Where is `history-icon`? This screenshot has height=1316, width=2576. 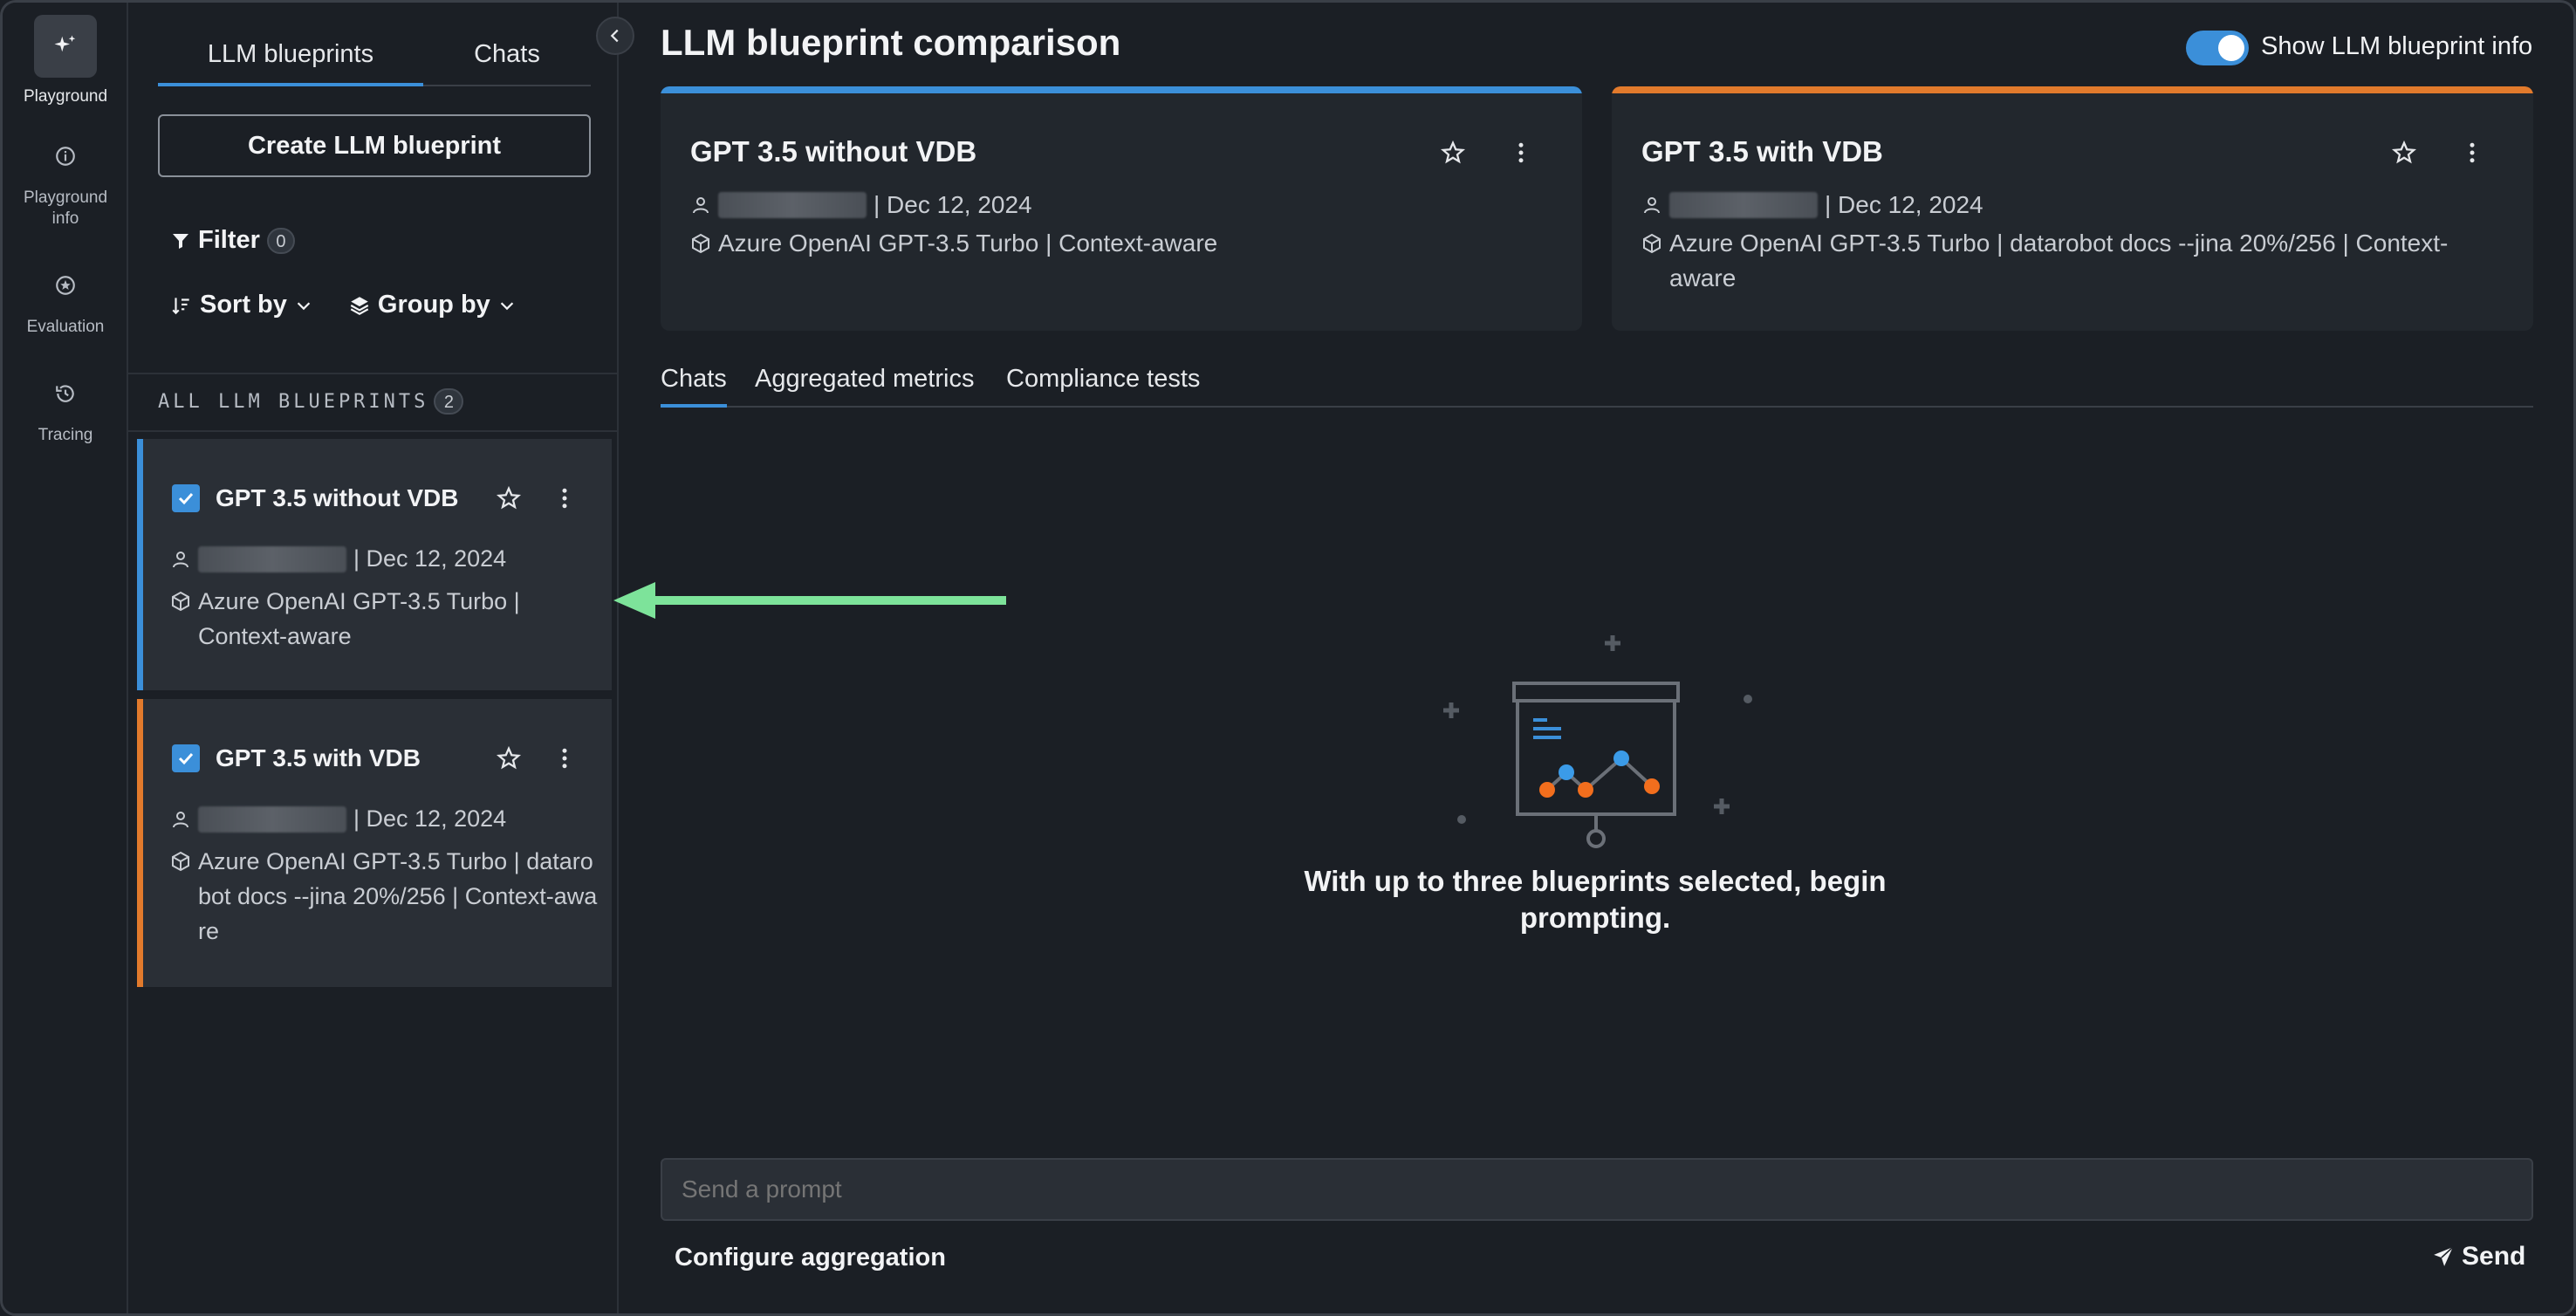 history-icon is located at coordinates (66, 393).